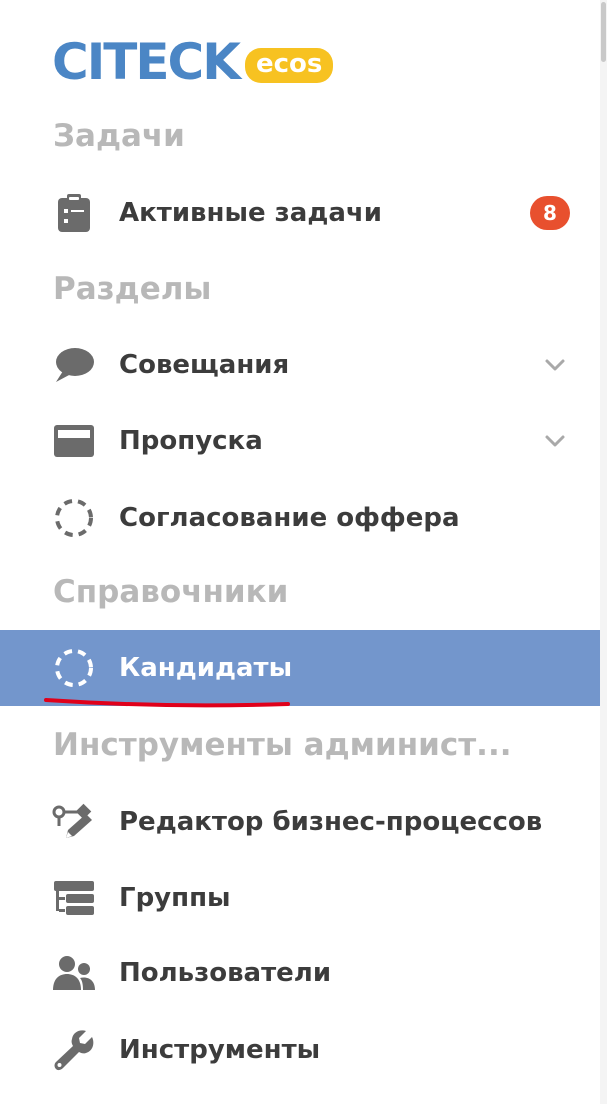  Describe the element at coordinates (74, 441) in the screenshot. I see `card-icon` at that location.